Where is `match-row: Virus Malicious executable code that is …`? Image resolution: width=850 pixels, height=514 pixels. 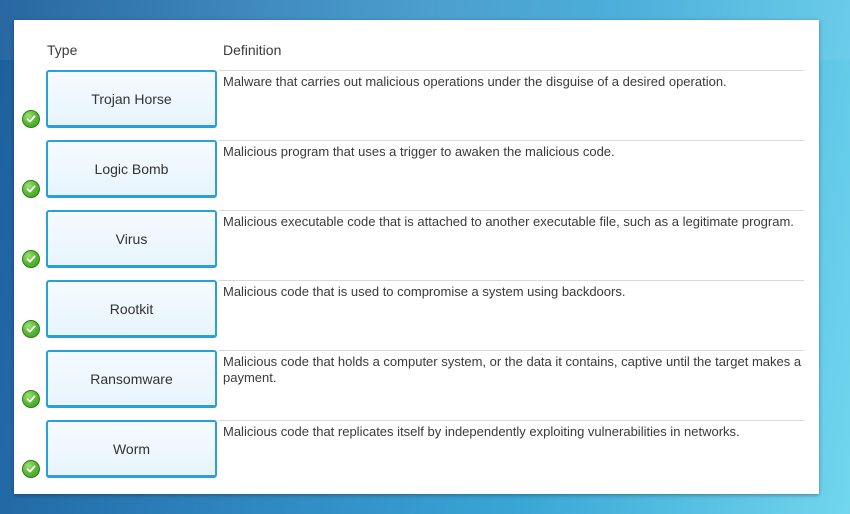
match-row: Virus Malicious executable code that is … is located at coordinates (416, 240).